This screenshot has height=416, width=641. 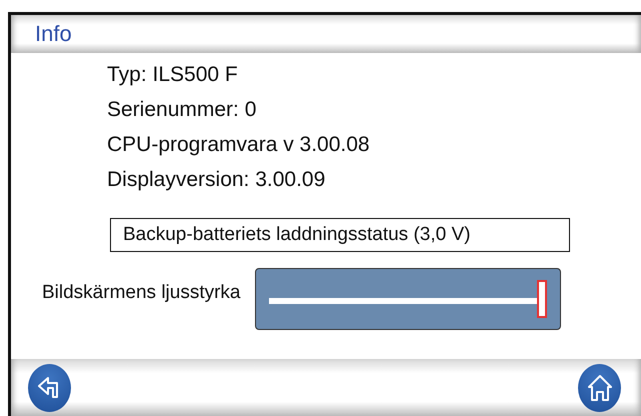 I want to click on brightness-label: Bildskärmens ljusstyrka, so click(x=141, y=293).